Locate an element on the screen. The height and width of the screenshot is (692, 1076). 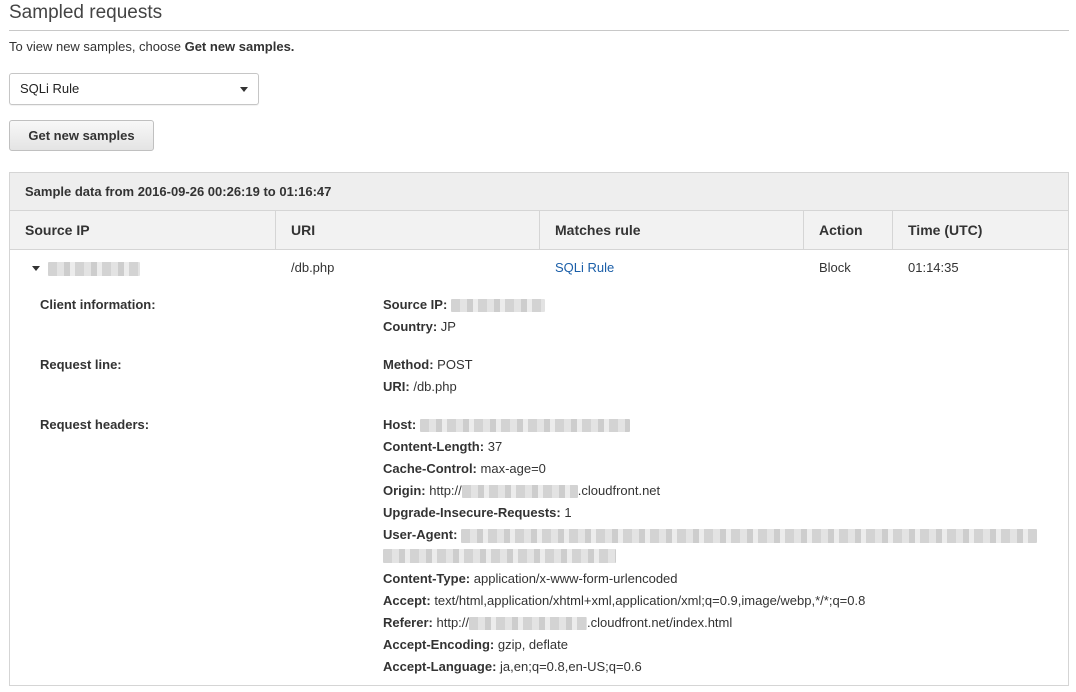
redacted-source-ip is located at coordinates (94, 268).